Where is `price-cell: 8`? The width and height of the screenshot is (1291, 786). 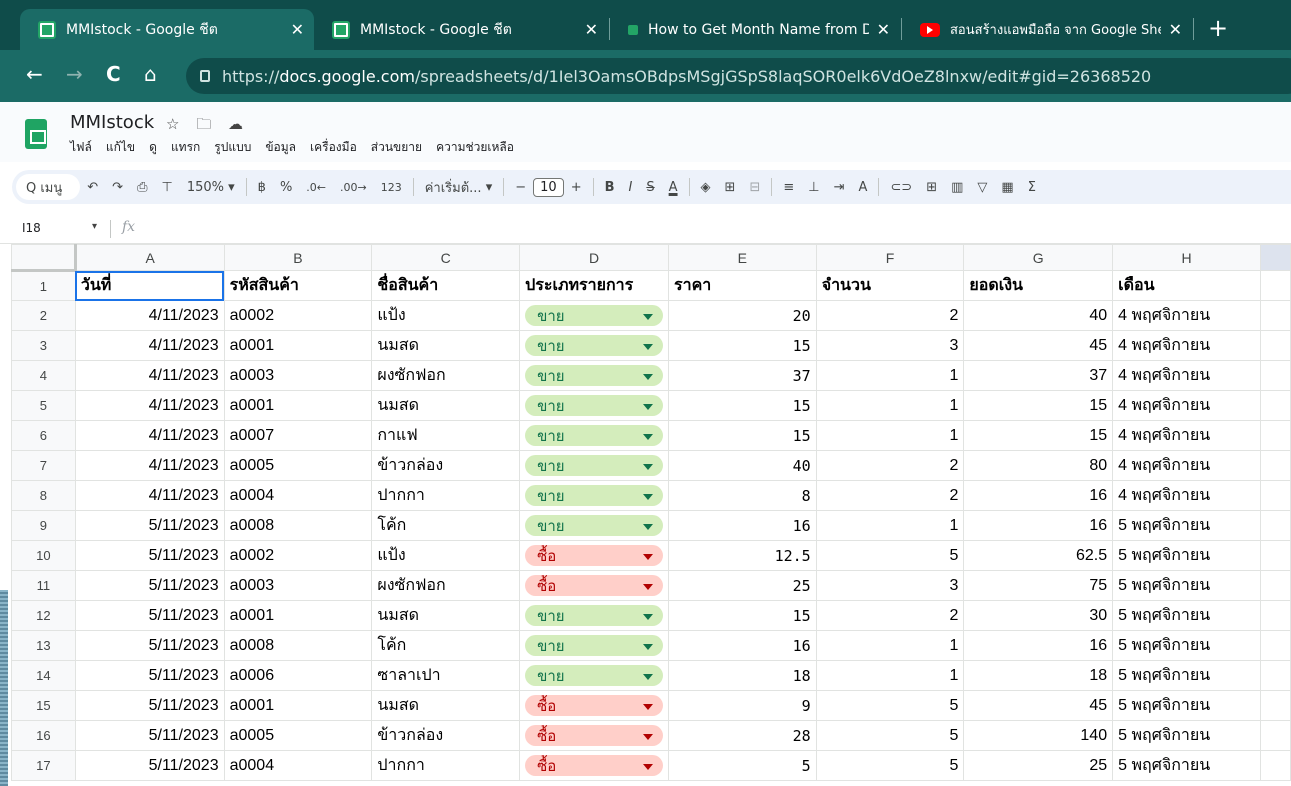 price-cell: 8 is located at coordinates (742, 495).